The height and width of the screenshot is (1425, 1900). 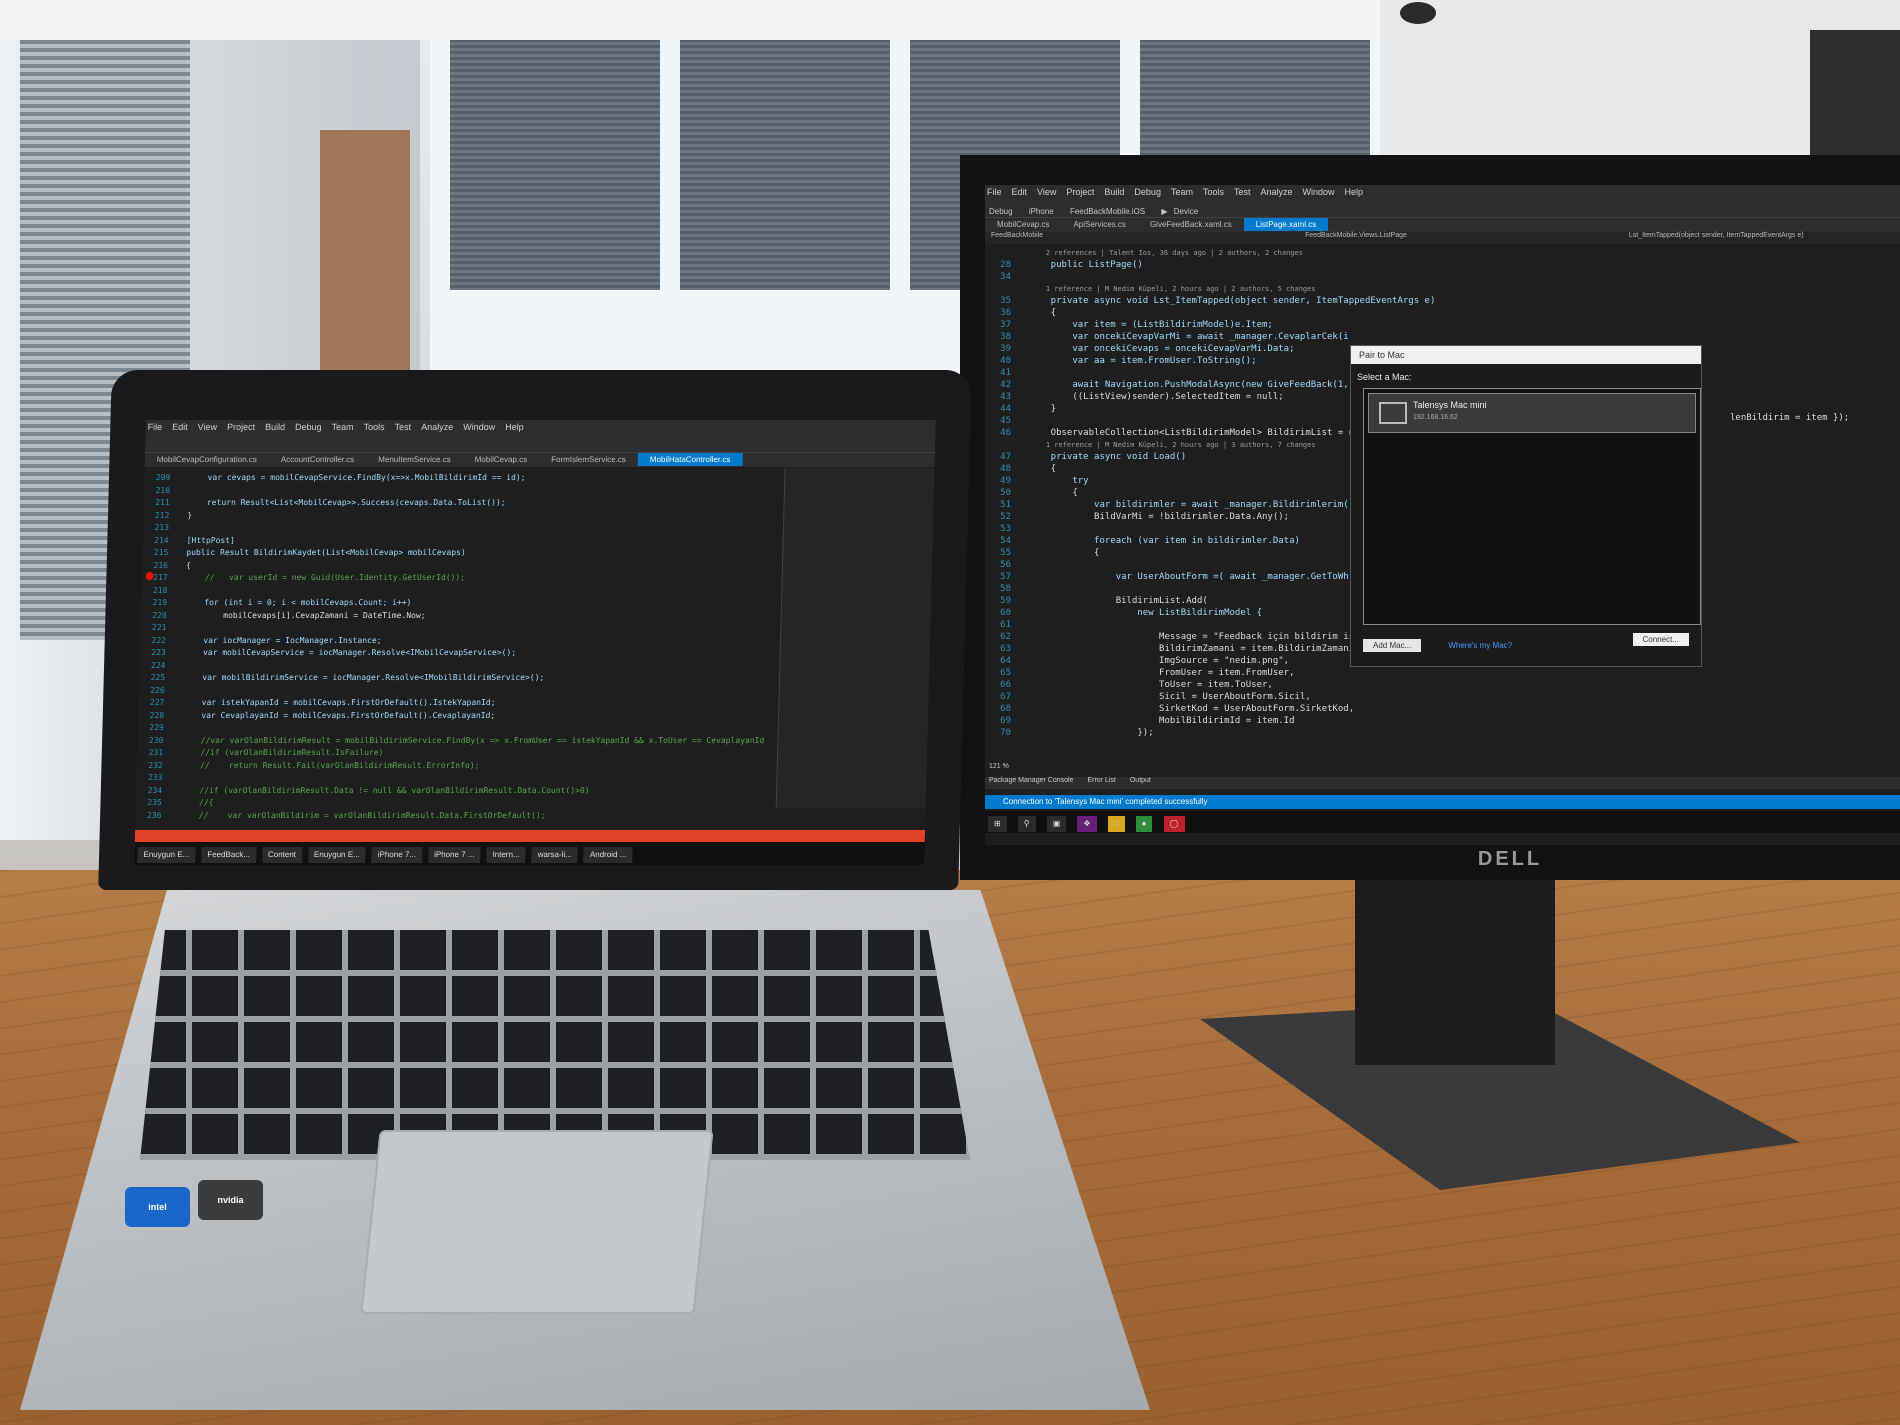 I want to click on code-text: ((ListView)sender).SelectedItem = null;, so click(x=1156, y=397).